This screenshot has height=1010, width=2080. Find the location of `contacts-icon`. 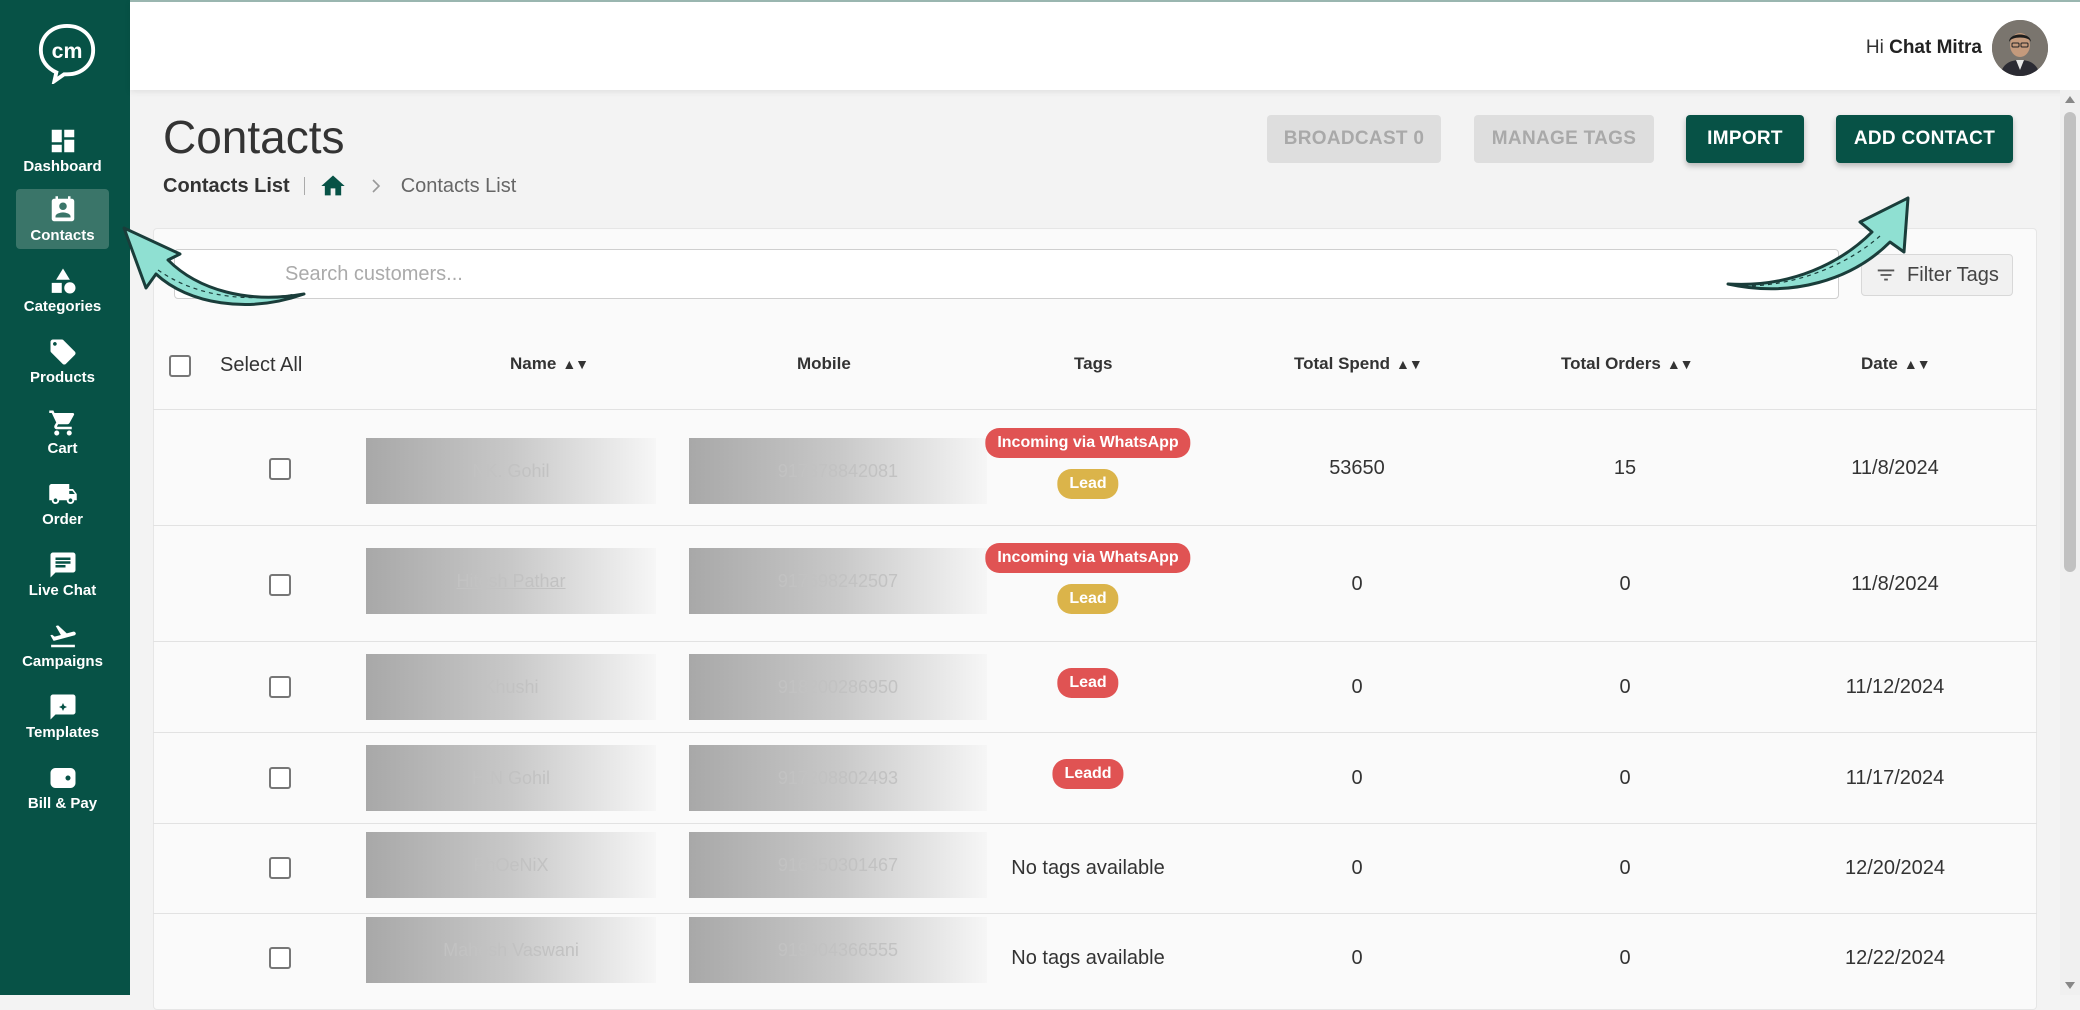

contacts-icon is located at coordinates (62, 209).